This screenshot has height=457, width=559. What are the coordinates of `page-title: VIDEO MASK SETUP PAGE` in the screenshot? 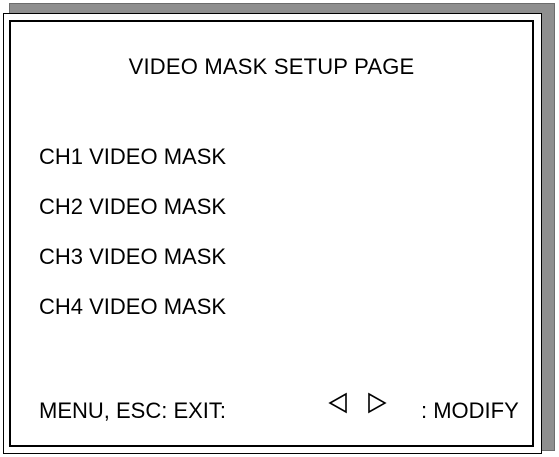 It's located at (271, 66).